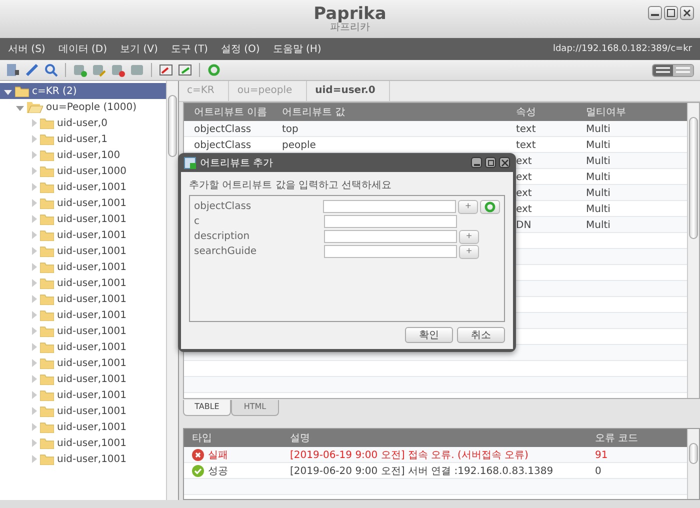 The width and height of the screenshot is (700, 508). I want to click on error-code: 0, so click(598, 471).